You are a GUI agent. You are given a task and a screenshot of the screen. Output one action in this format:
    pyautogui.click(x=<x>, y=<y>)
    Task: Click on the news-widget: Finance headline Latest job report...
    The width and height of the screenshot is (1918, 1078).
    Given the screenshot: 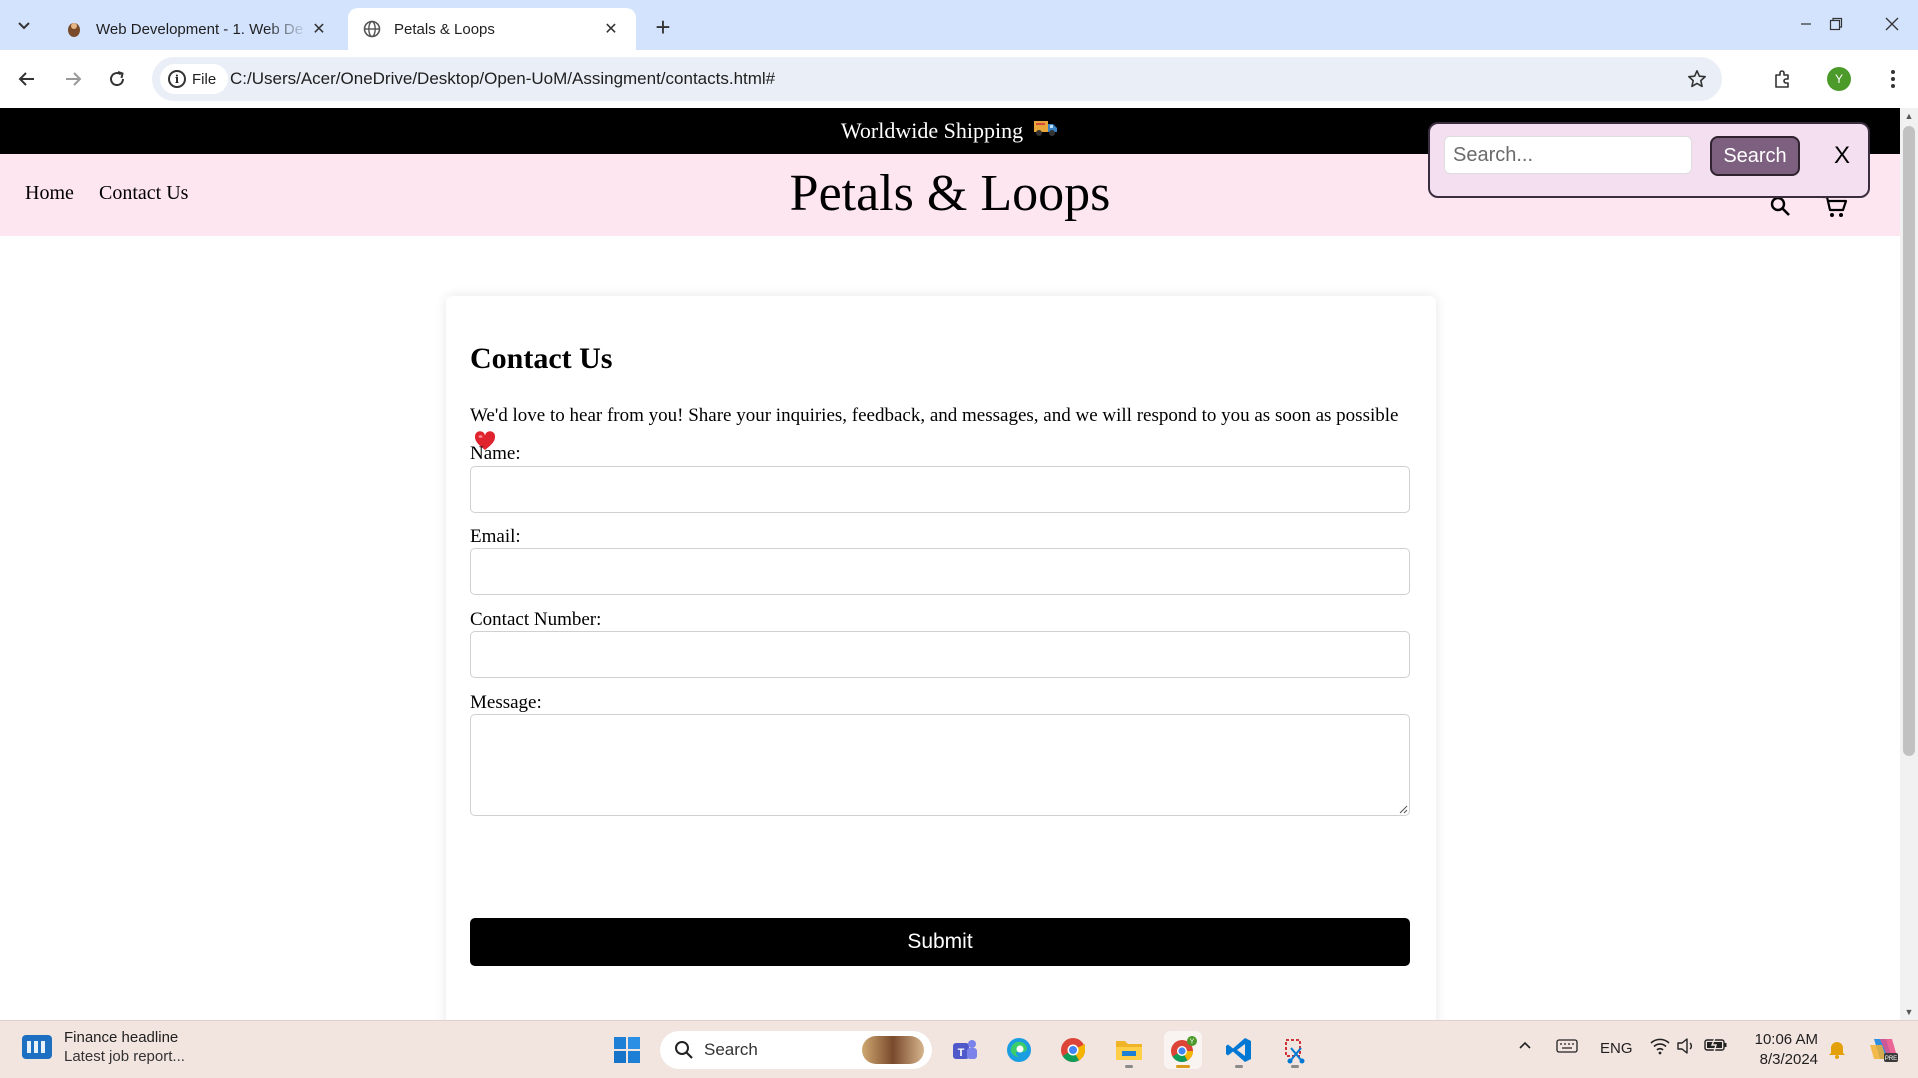 What is the action you would take?
    pyautogui.click(x=103, y=1047)
    